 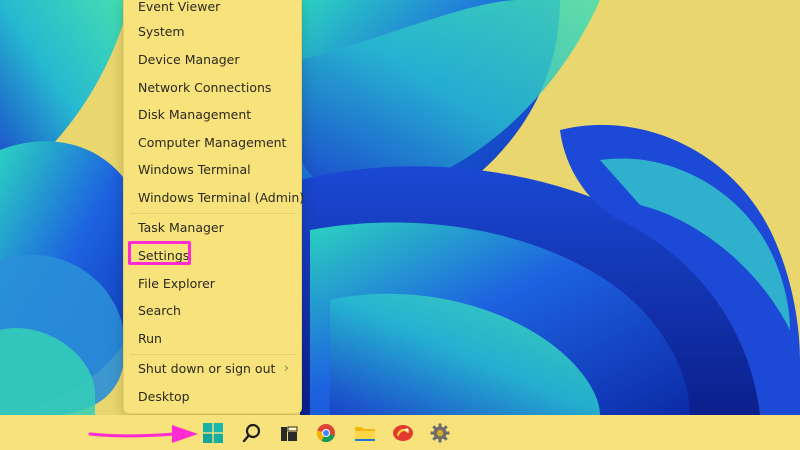 I want to click on chrome-icon, so click(x=326, y=433).